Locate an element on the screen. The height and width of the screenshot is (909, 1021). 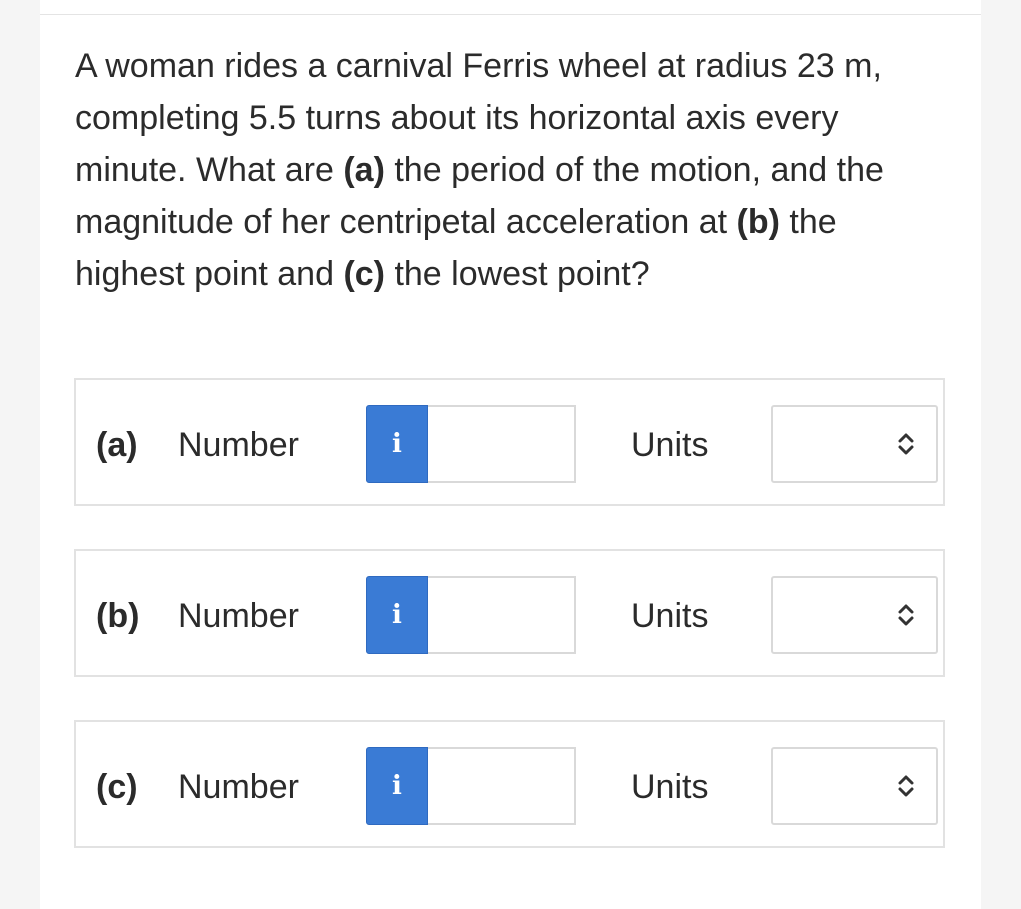
question-part-c-marker: (c) is located at coordinates (364, 274).